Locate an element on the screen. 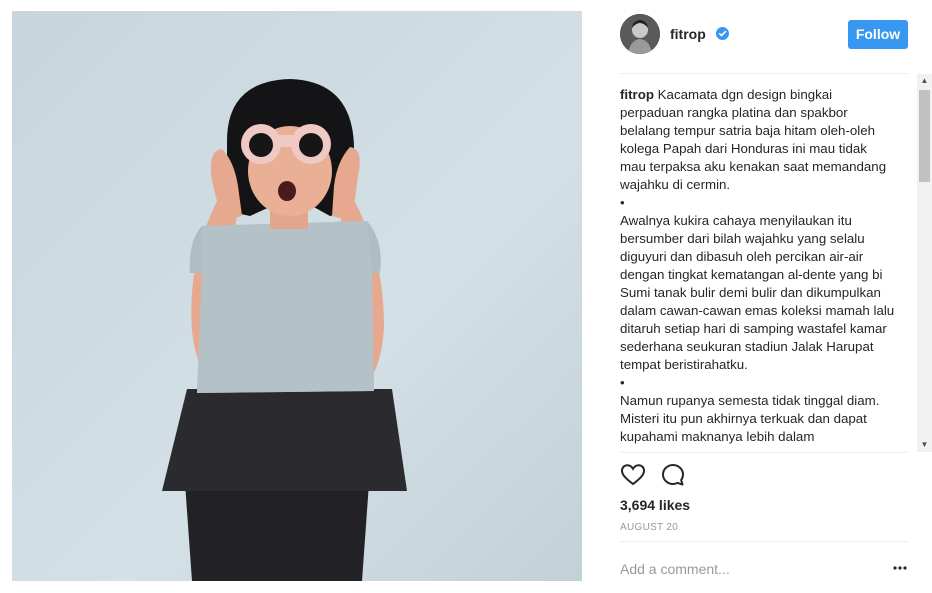  scroll-down-arrow-icon: ▼ is located at coordinates (924, 445).